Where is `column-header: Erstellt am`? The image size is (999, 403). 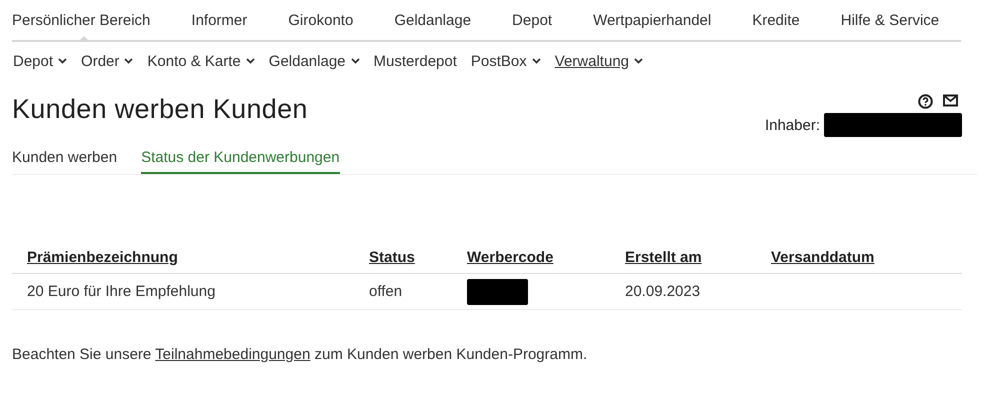 column-header: Erstellt am is located at coordinates (663, 257).